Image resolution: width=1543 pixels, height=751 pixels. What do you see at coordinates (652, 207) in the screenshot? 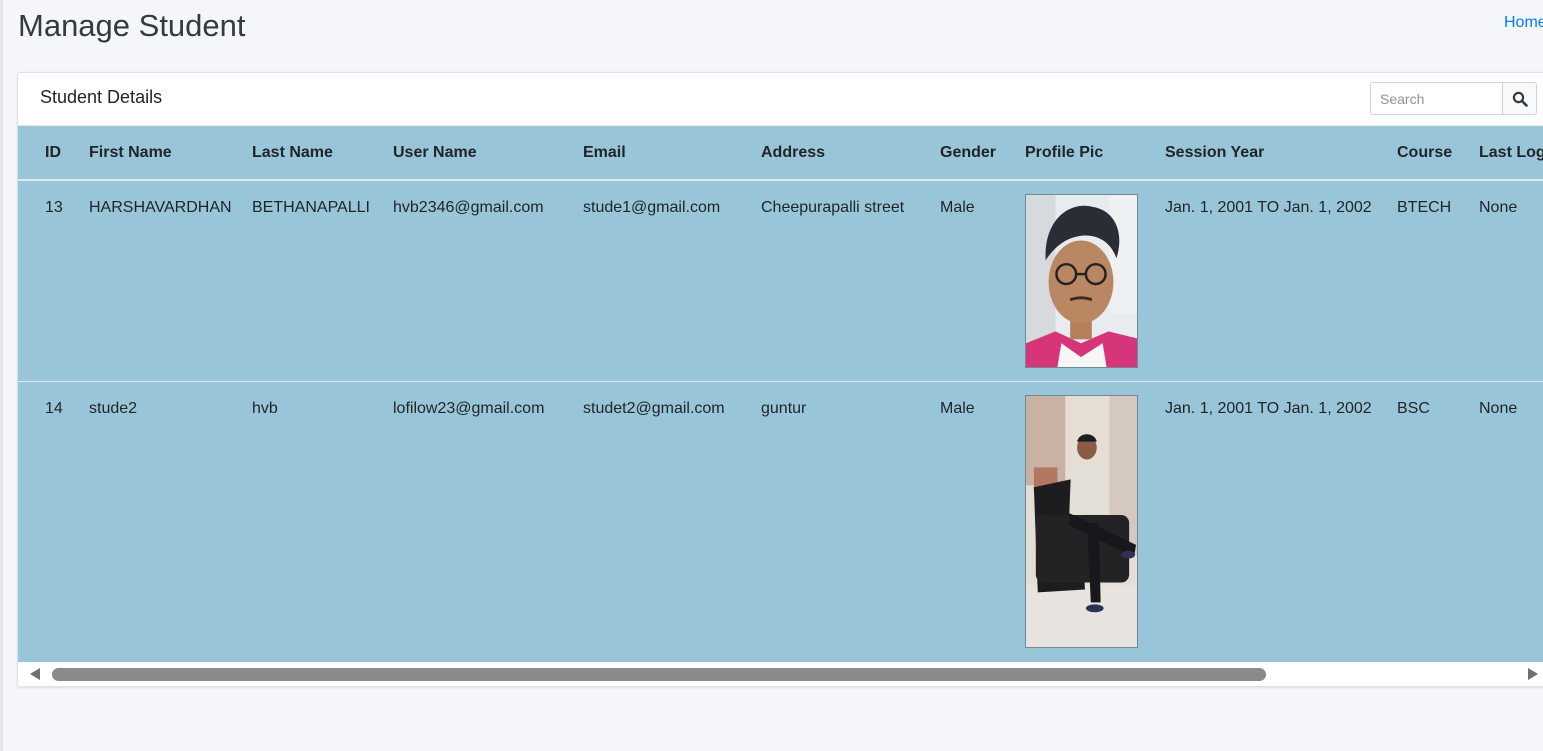
I see `cell-email: stude1@gmail.com` at bounding box center [652, 207].